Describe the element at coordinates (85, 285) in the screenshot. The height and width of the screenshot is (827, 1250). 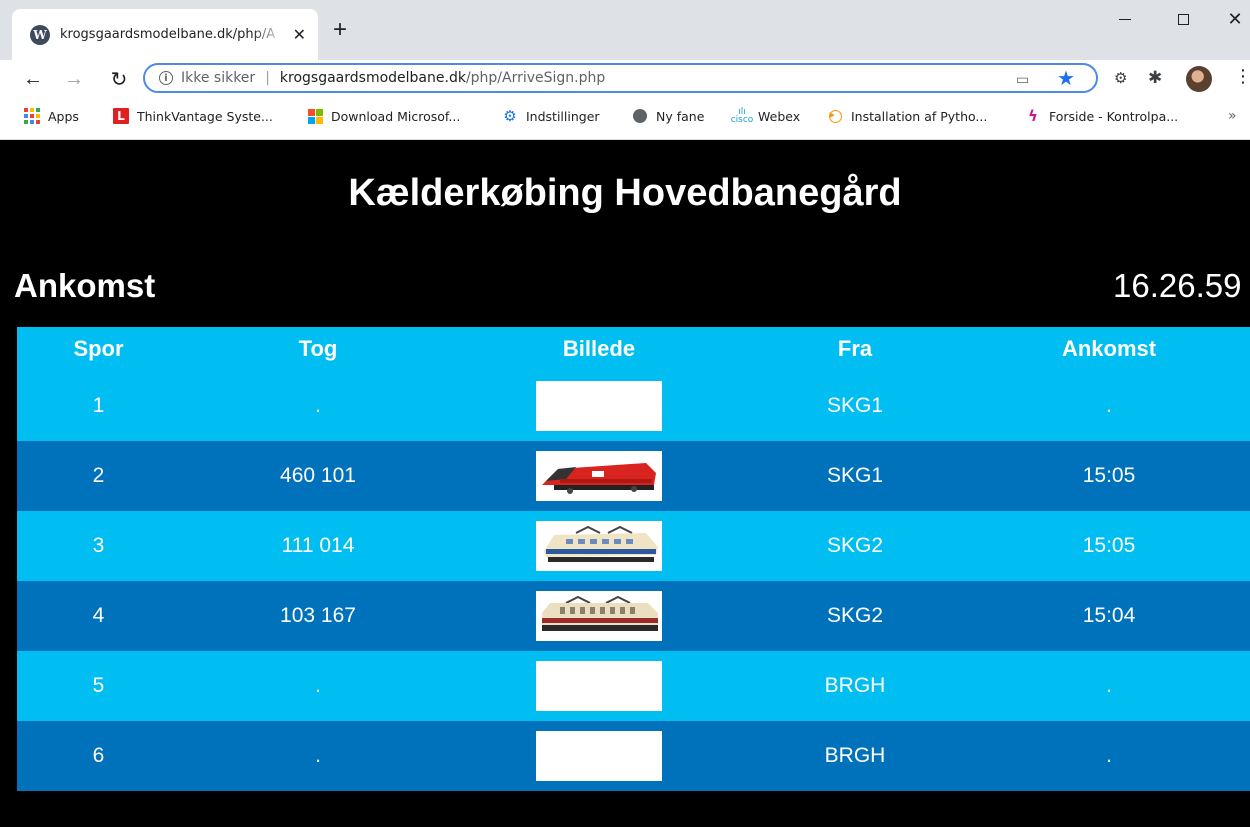
I see `section-label: Ankomst` at that location.